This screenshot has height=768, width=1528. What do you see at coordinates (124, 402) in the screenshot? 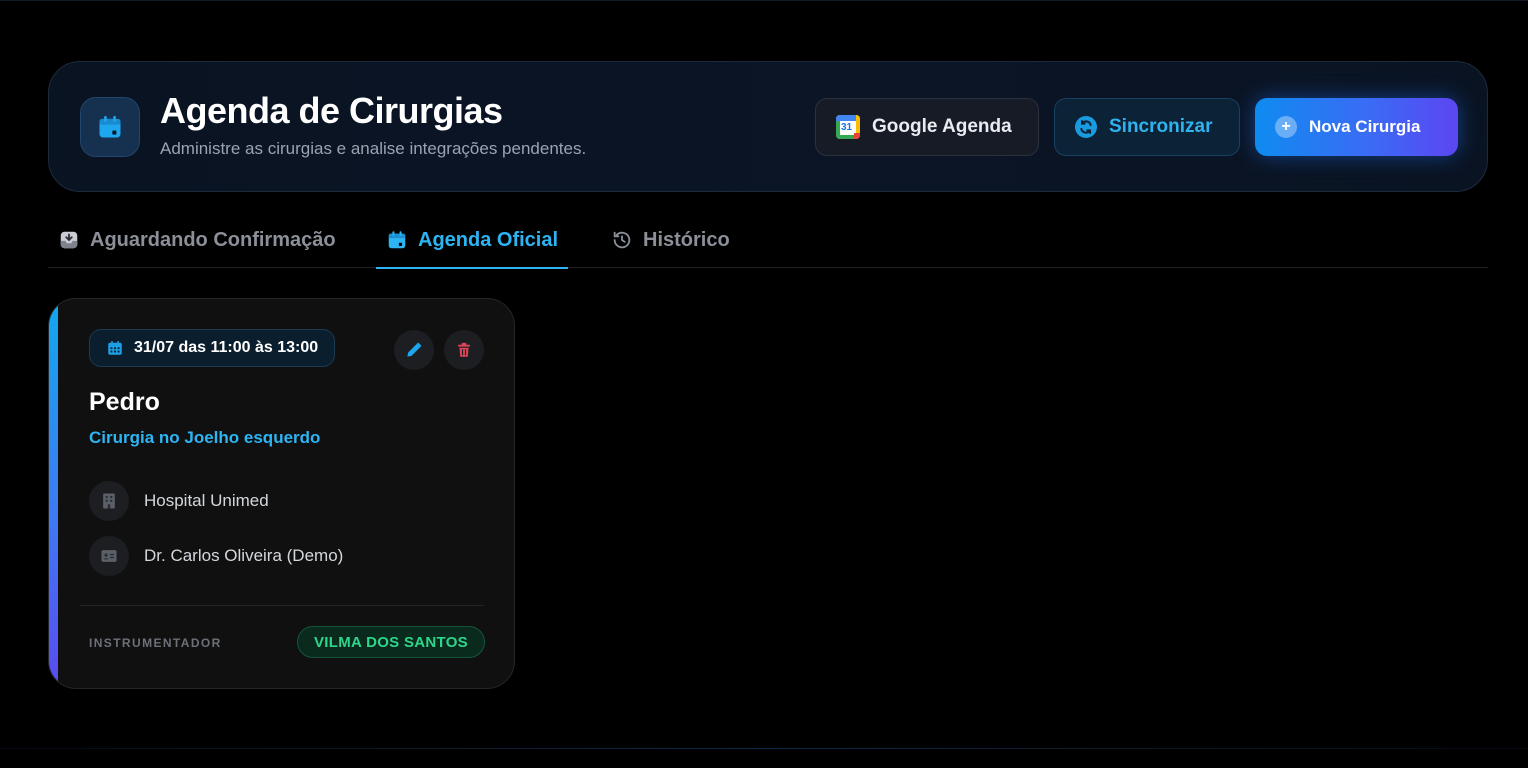
I see `patient-name: Pedro` at bounding box center [124, 402].